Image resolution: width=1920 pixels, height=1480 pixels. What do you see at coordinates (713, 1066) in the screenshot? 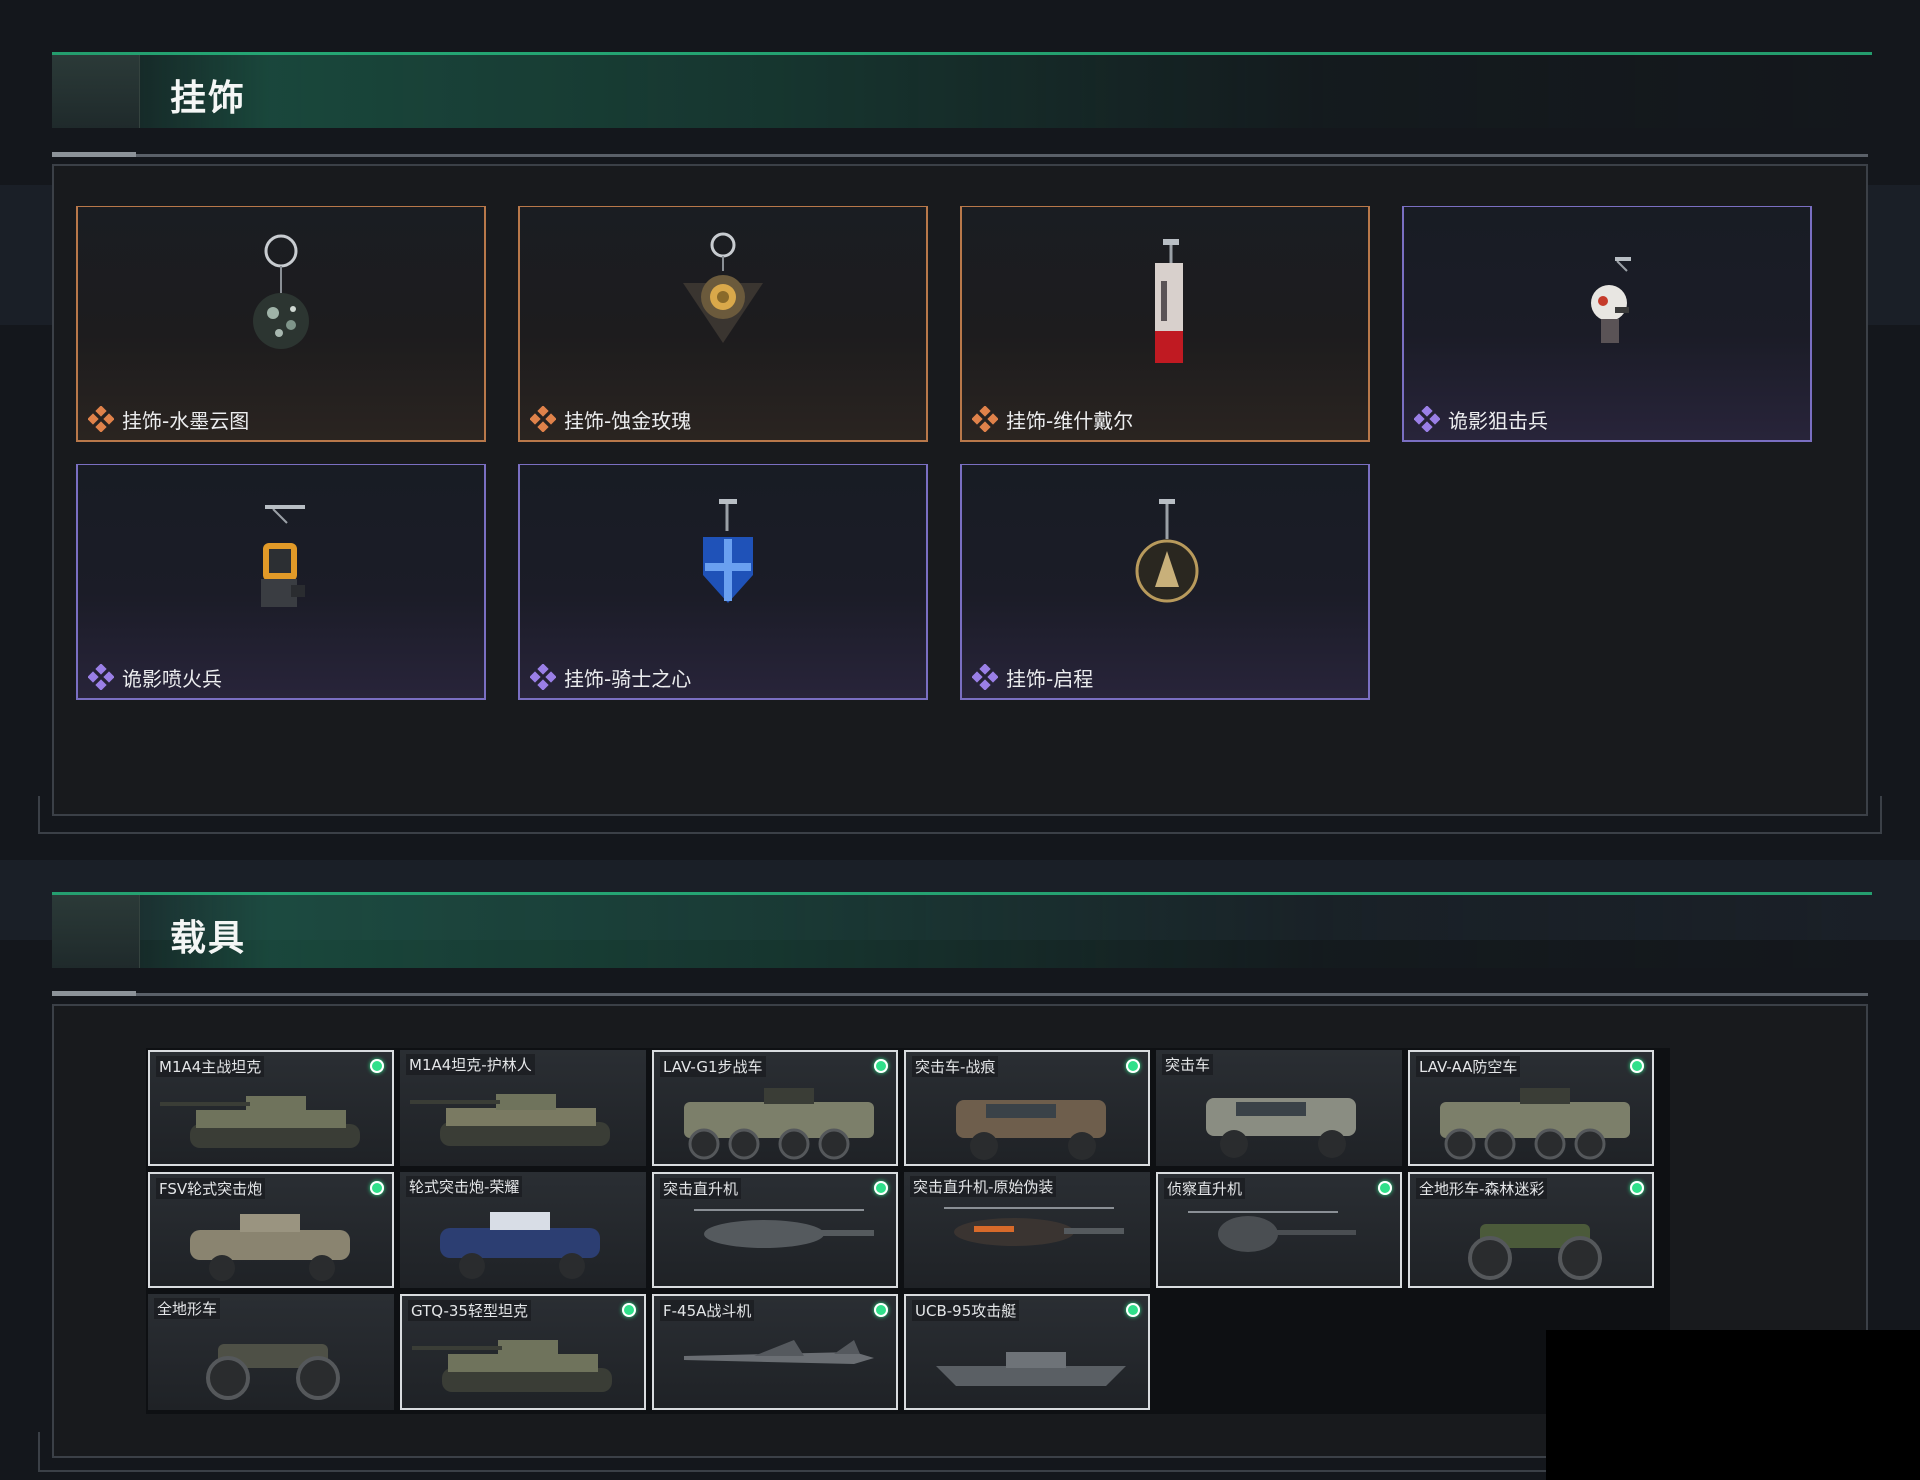
I see `vehicle-name: LAV-G1步战车` at bounding box center [713, 1066].